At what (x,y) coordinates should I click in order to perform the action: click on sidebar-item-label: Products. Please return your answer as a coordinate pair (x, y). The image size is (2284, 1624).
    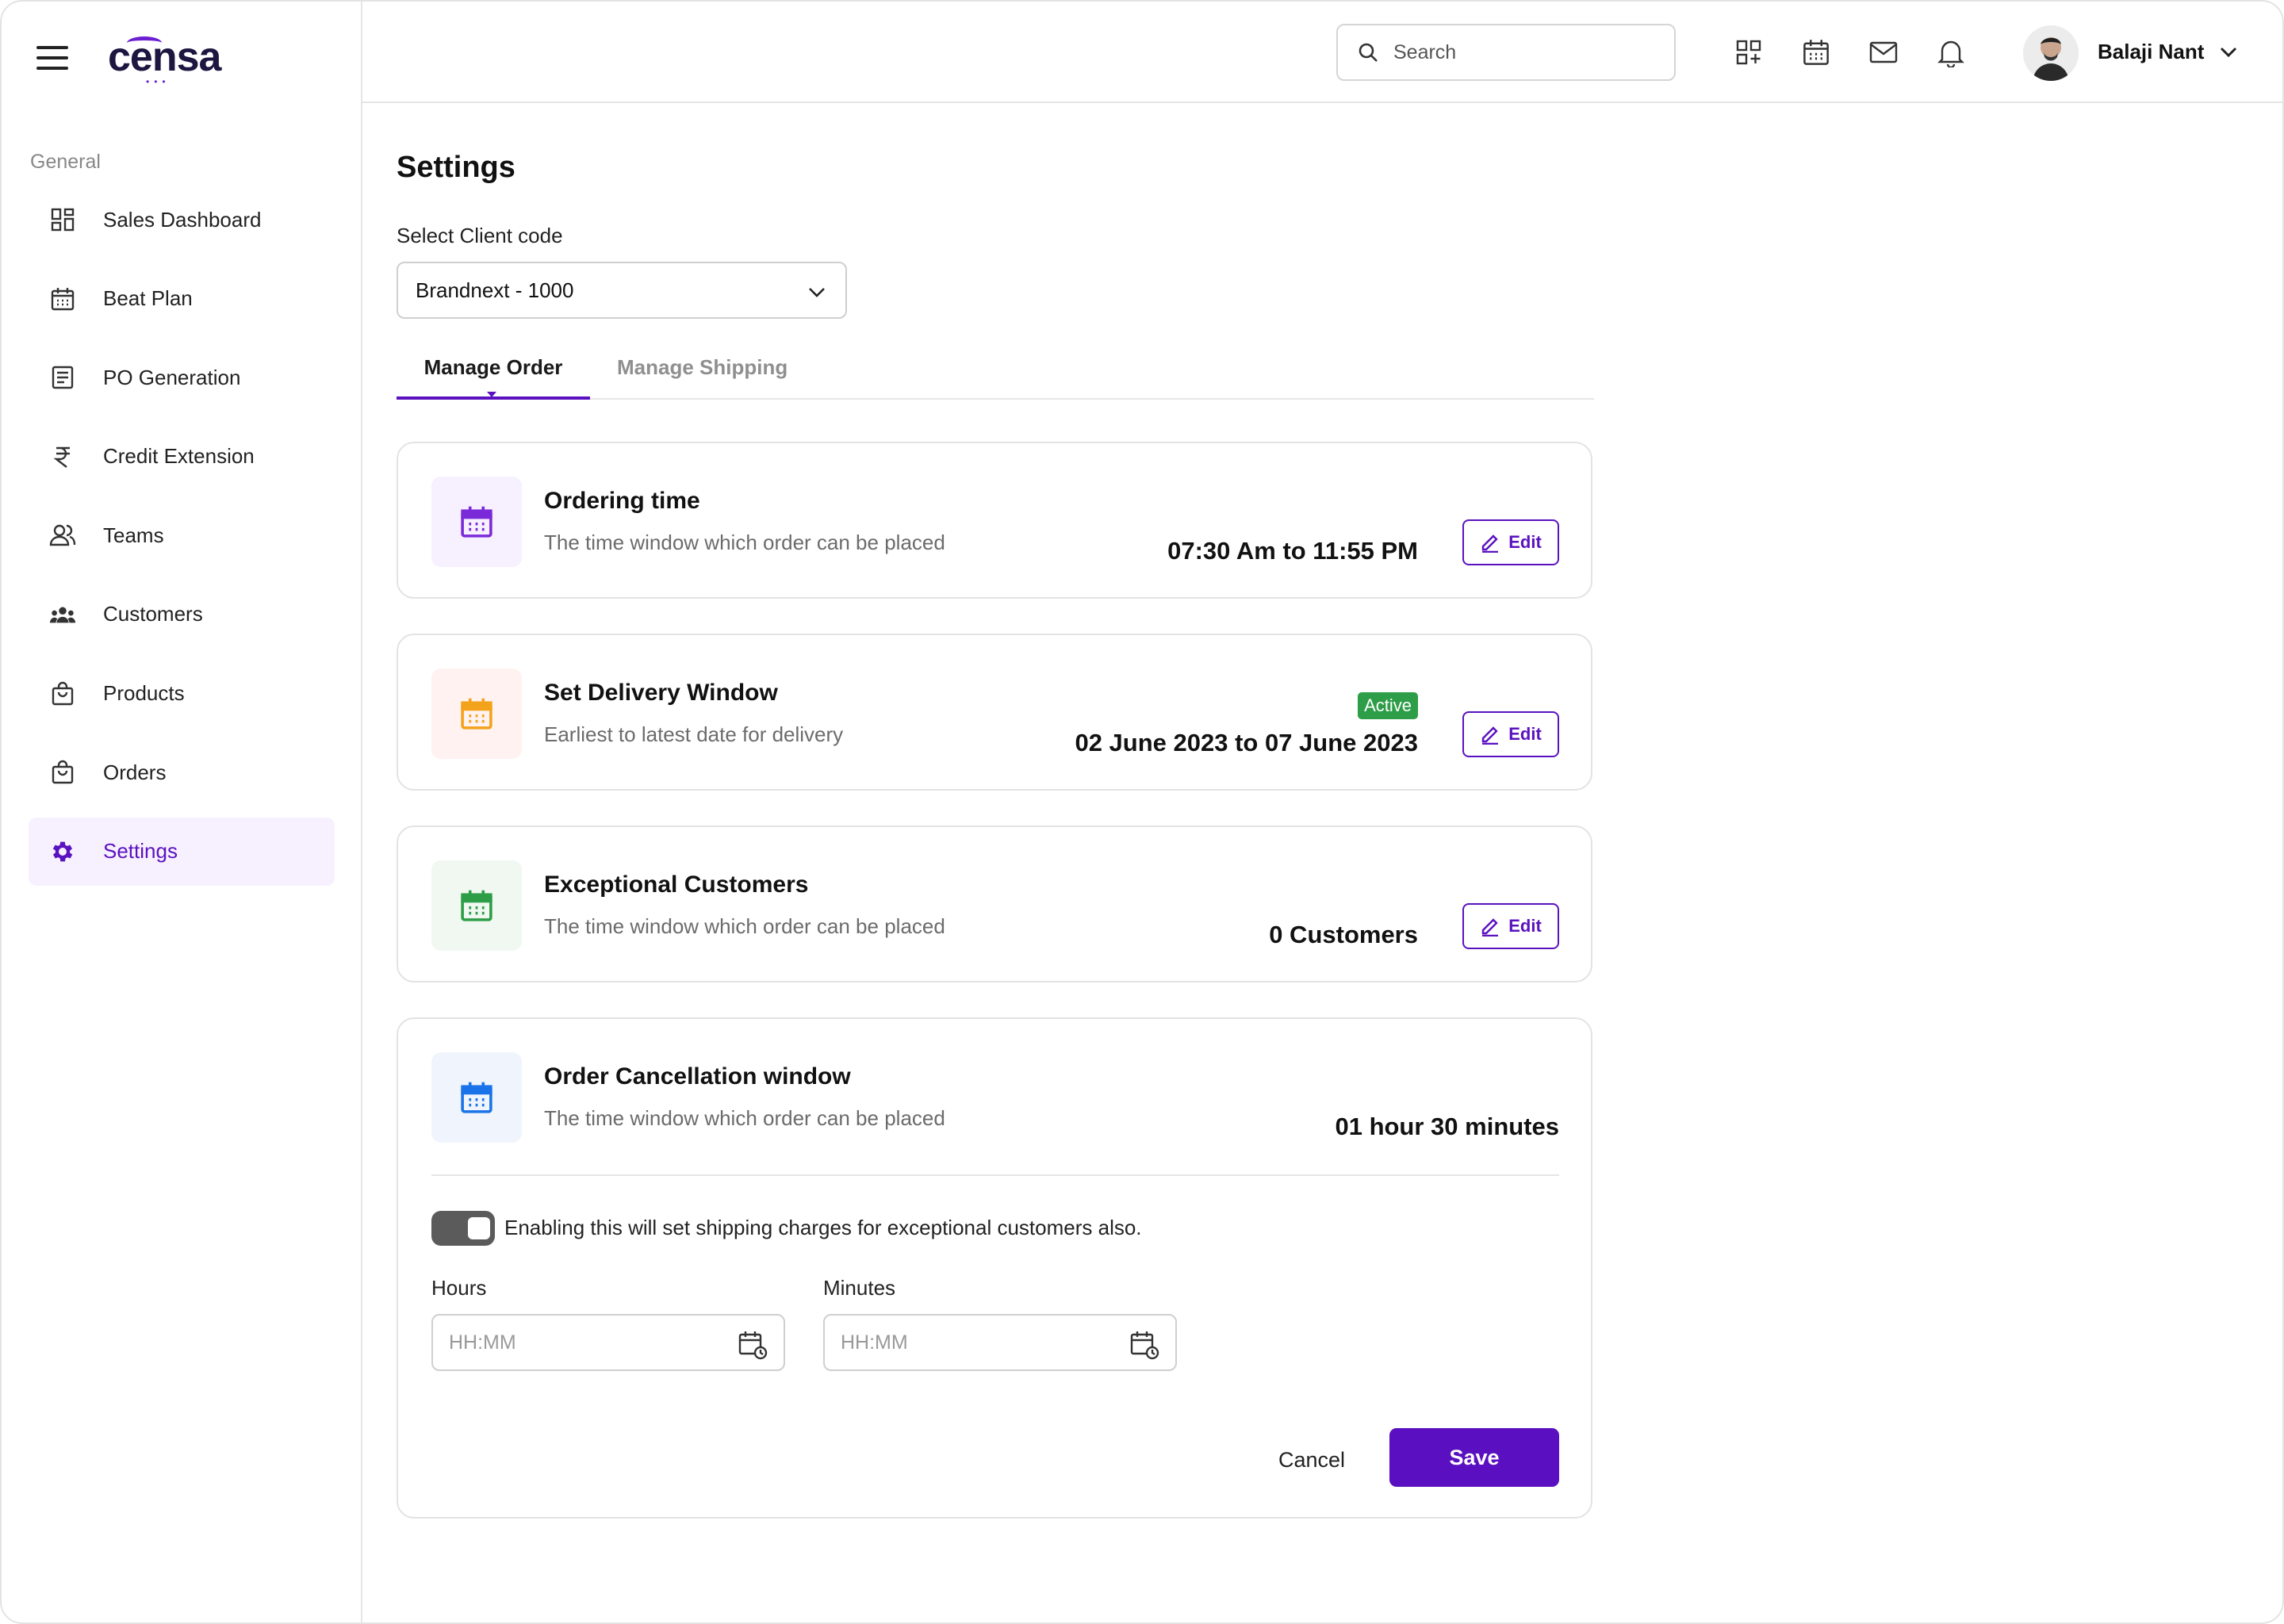
    Looking at the image, I should click on (144, 693).